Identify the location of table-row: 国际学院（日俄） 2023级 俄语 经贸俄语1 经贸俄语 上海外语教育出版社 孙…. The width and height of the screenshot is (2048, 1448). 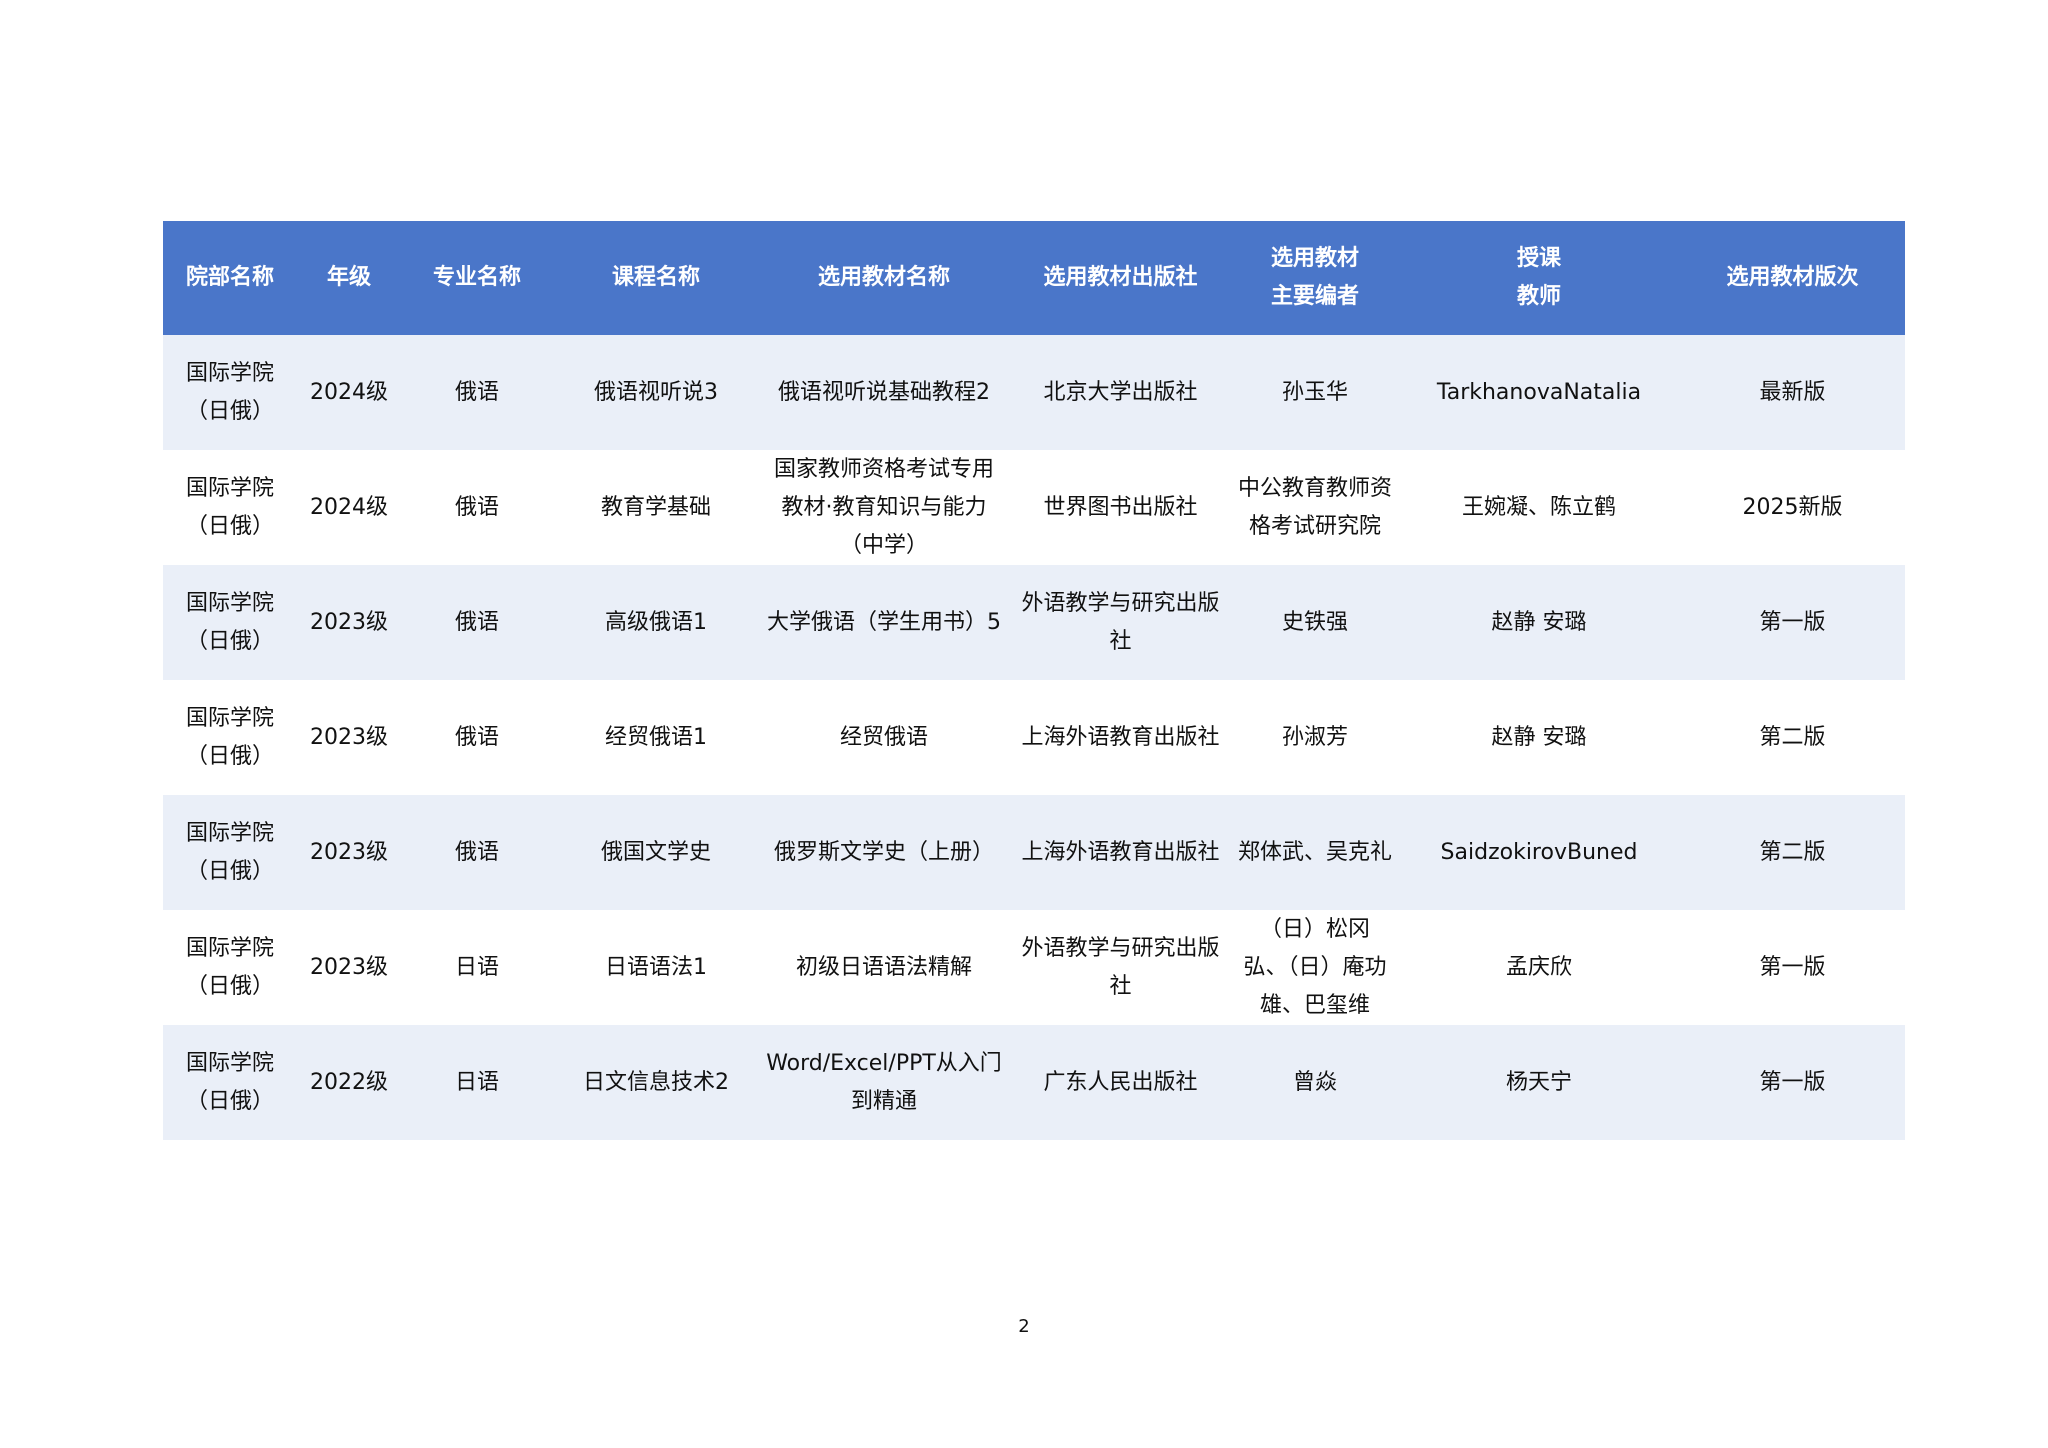
(1034, 737).